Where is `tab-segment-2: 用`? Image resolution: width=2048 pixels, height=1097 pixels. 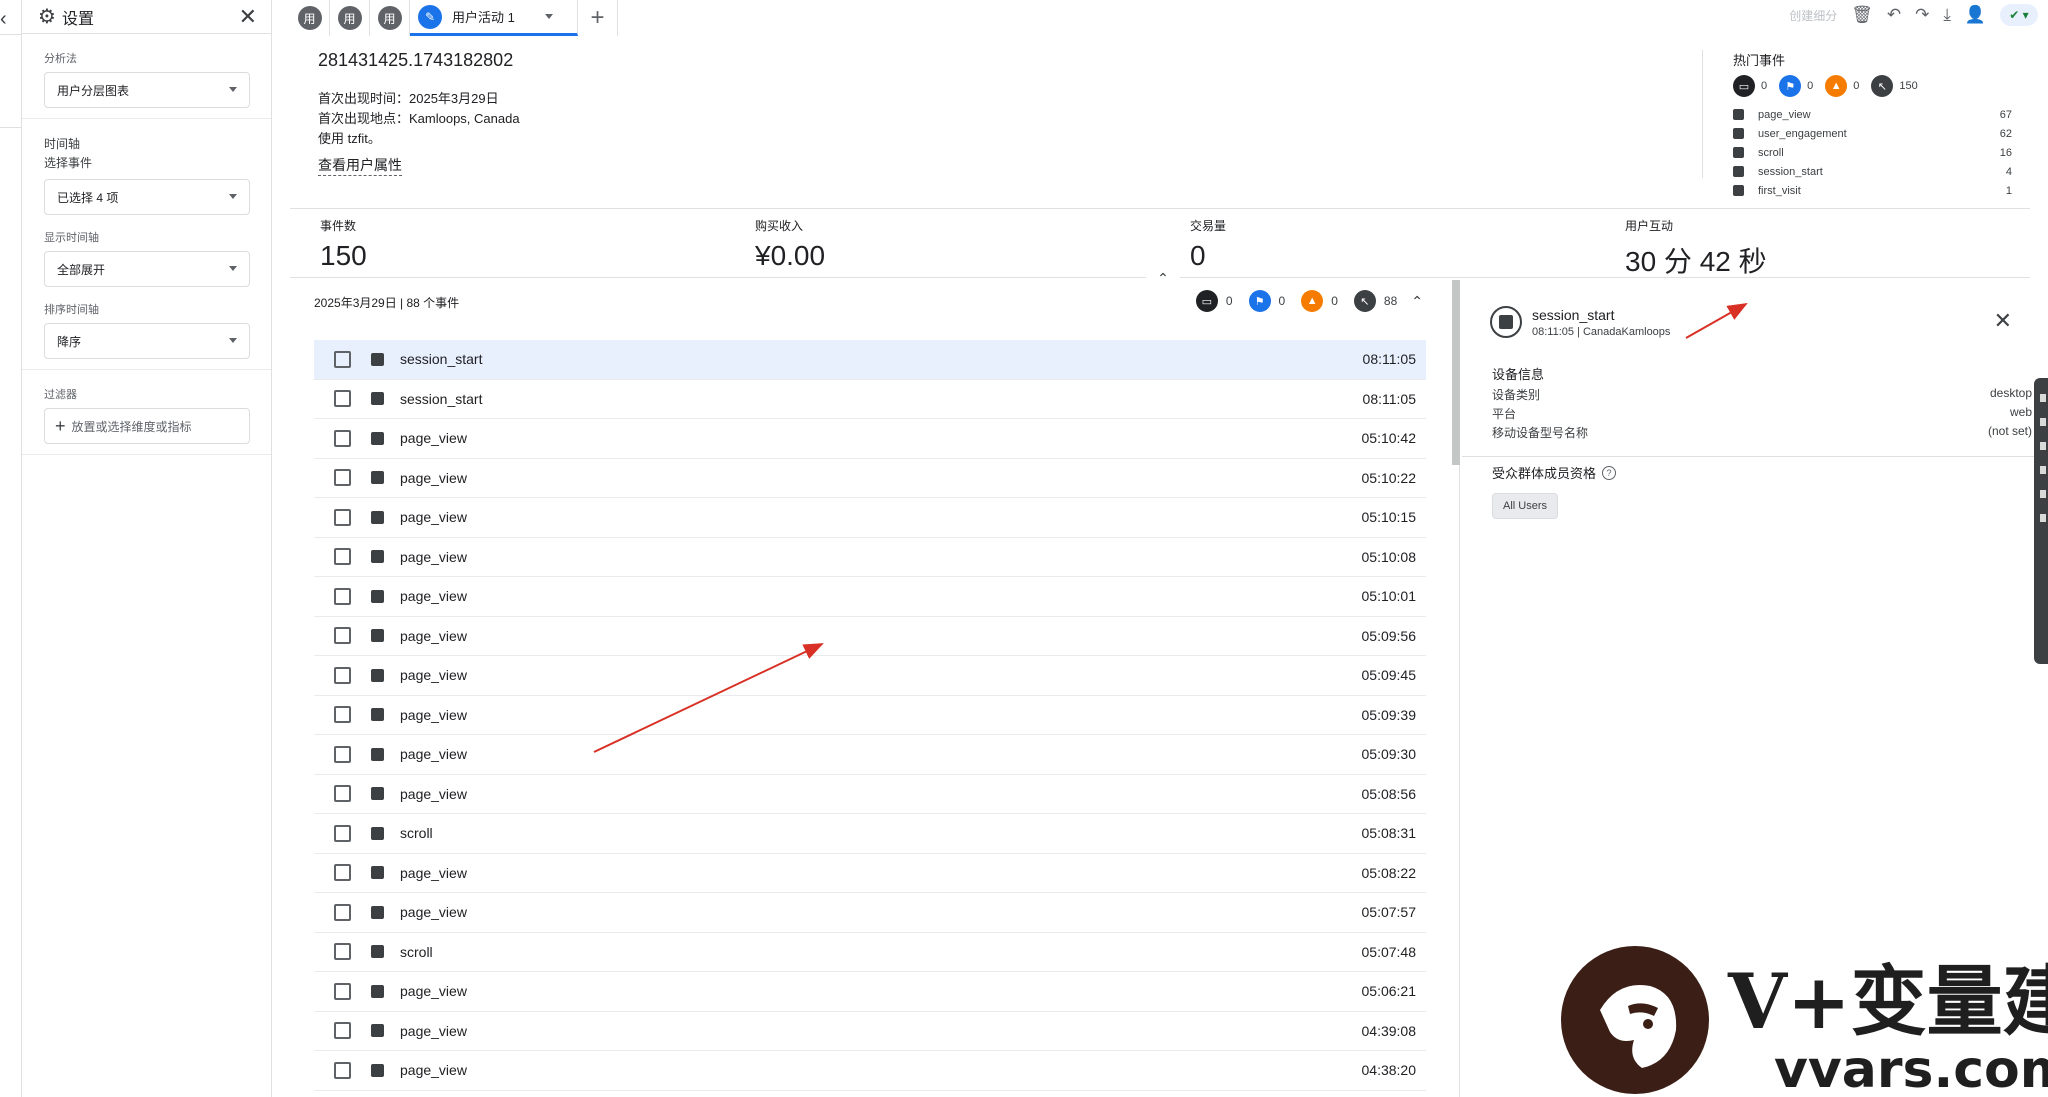
tab-segment-2: 用 is located at coordinates (350, 18).